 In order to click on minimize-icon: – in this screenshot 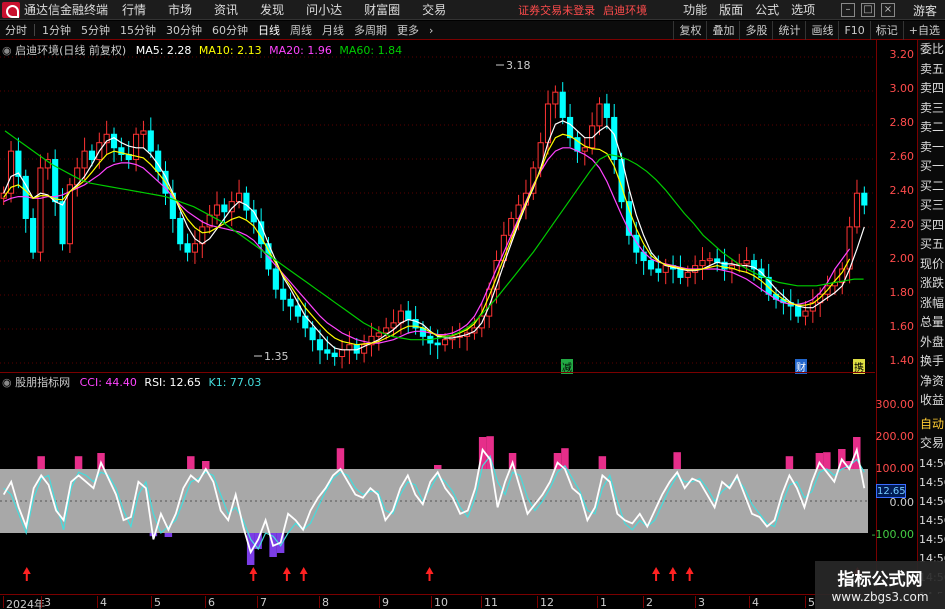, I will do `click(848, 10)`.